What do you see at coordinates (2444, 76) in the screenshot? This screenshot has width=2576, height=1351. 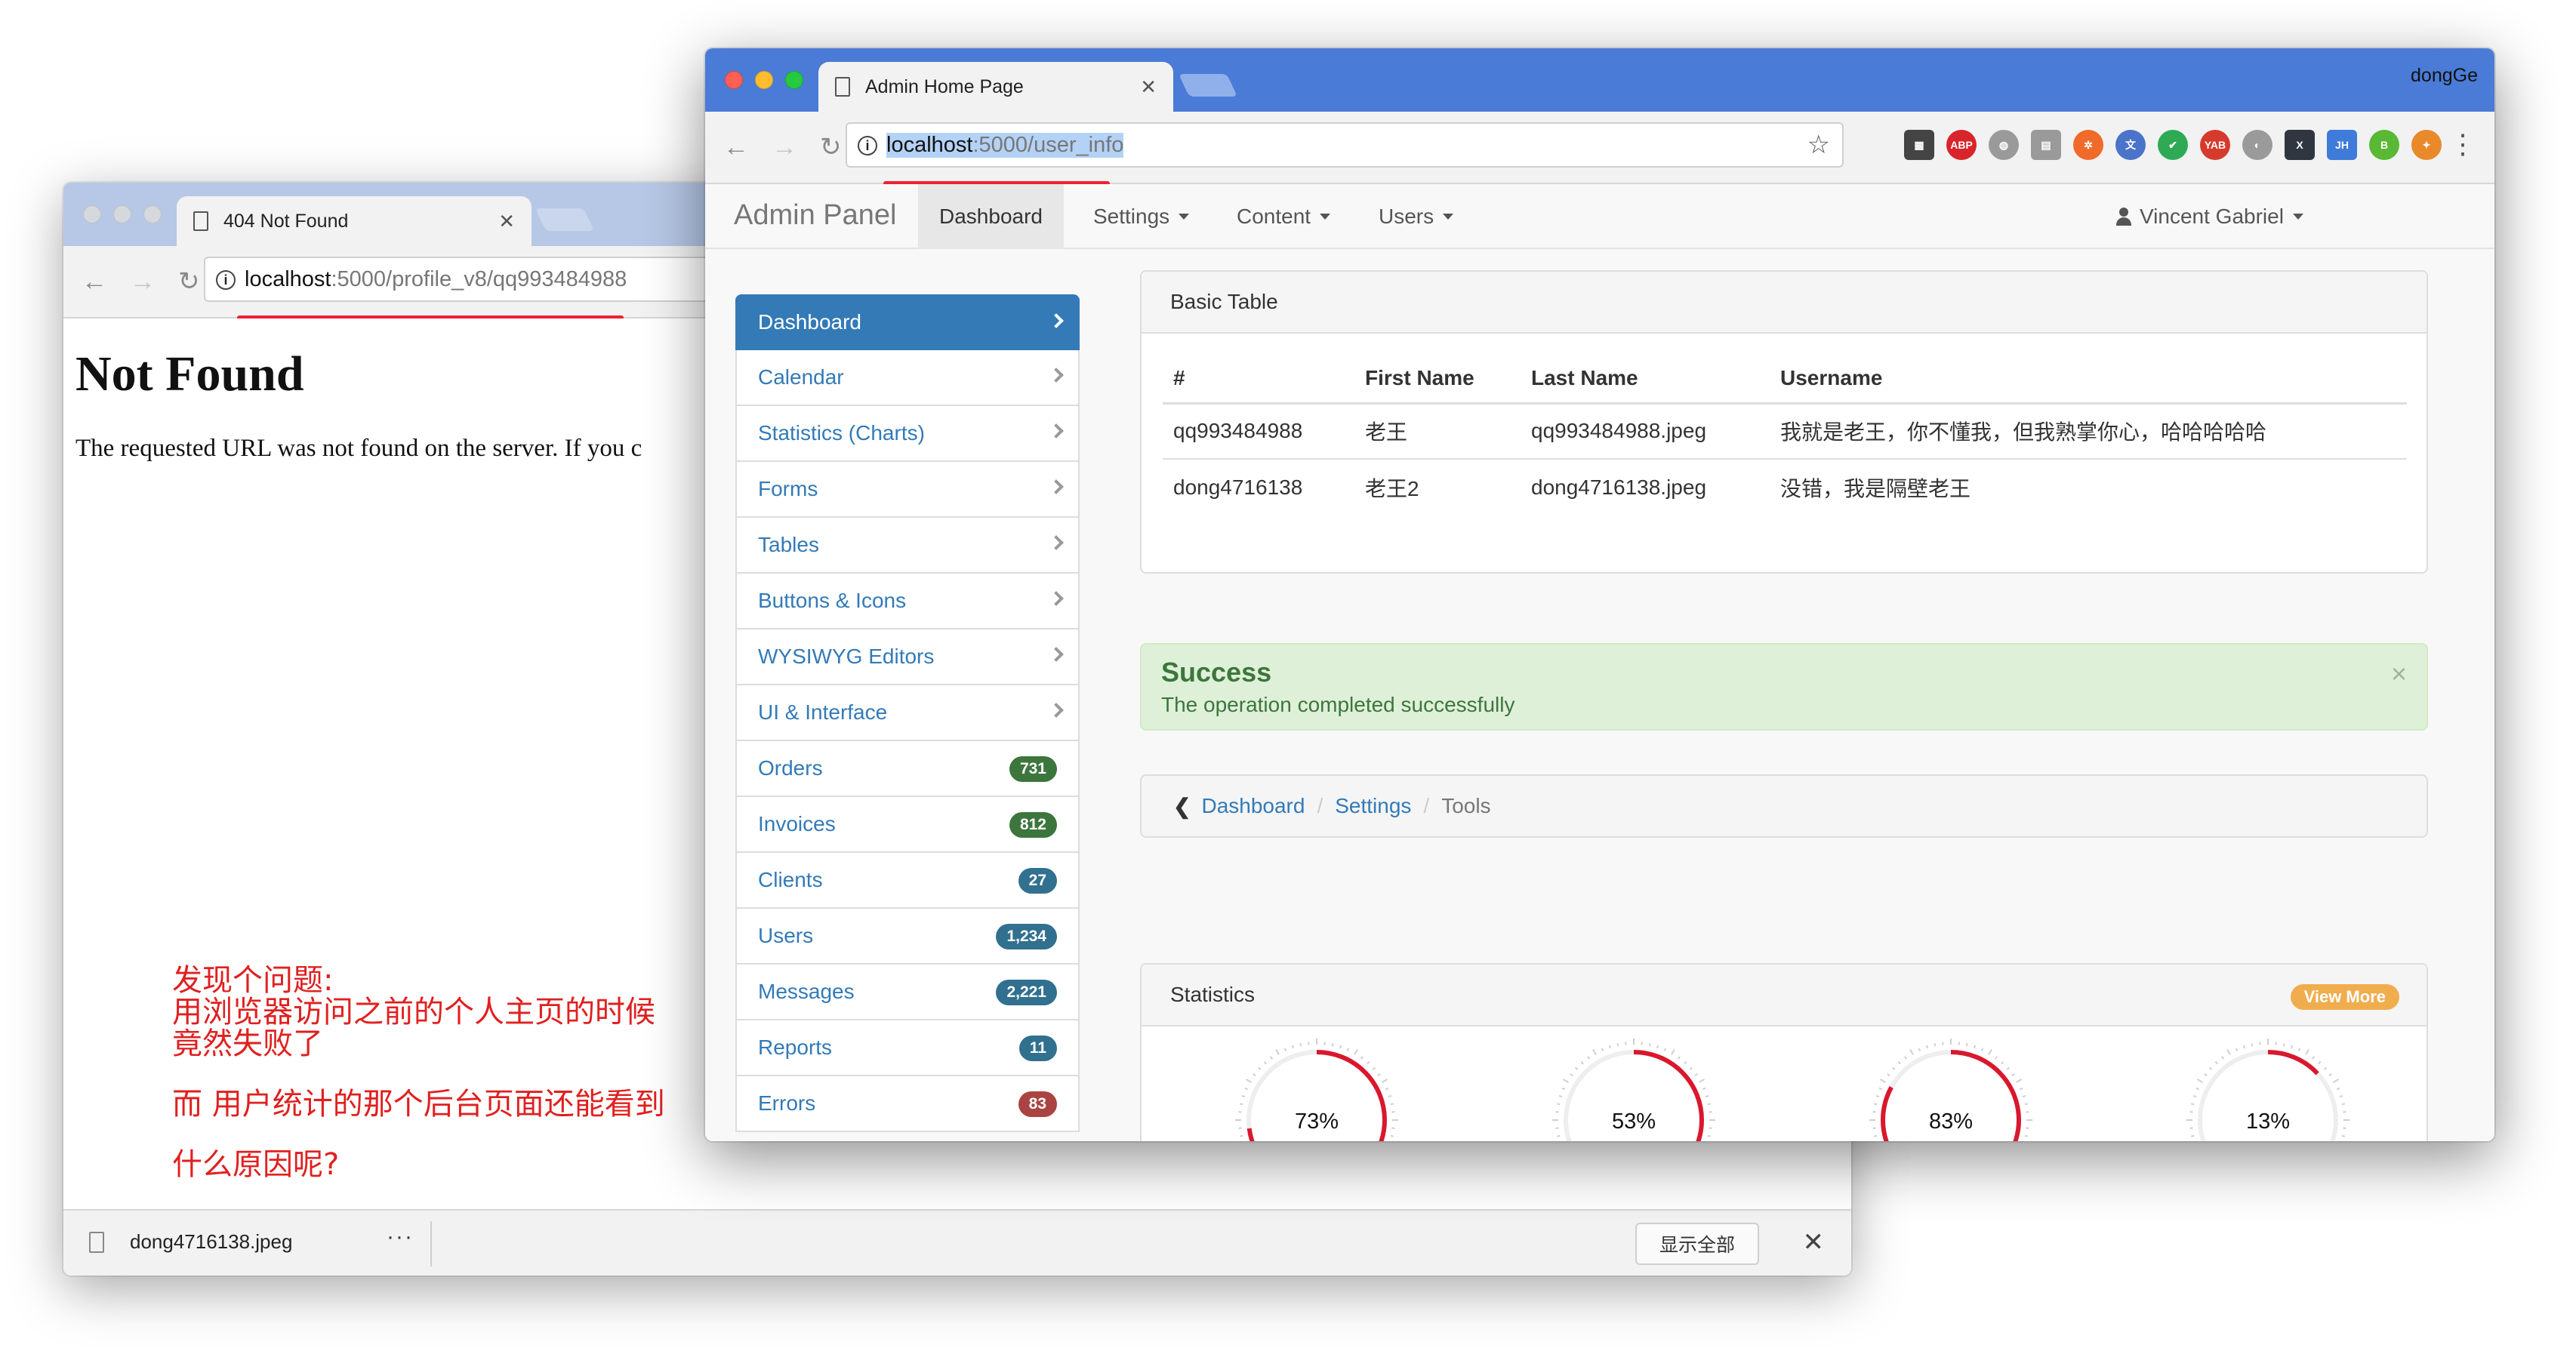 I see `profile-name: dongGe` at bounding box center [2444, 76].